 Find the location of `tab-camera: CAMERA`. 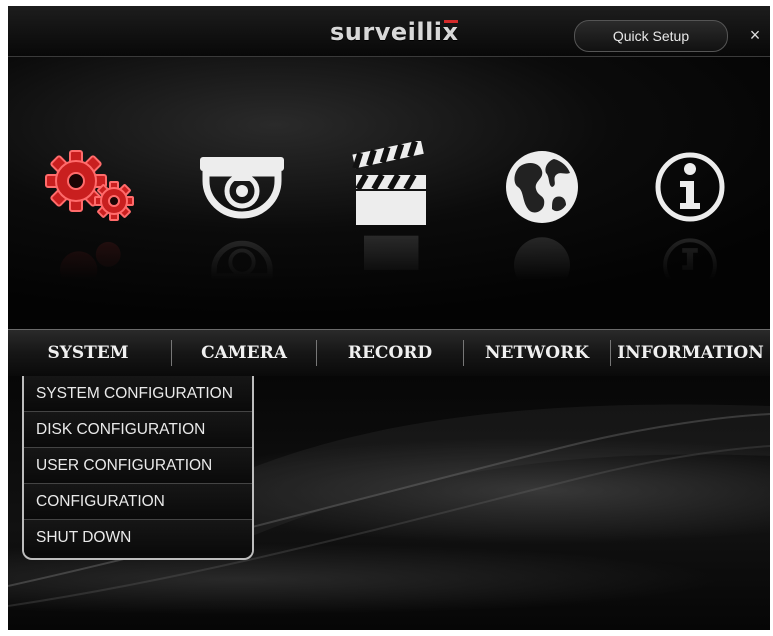

tab-camera: CAMERA is located at coordinates (244, 353).